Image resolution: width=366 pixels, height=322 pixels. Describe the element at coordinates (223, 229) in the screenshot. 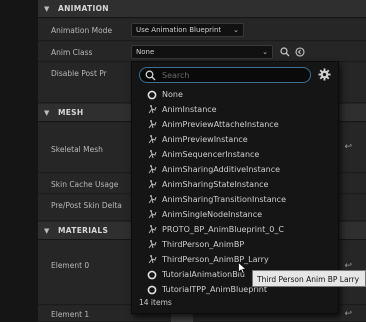

I see `list-item-label: PROTO_BP_AnimBlueprint_0_C` at that location.